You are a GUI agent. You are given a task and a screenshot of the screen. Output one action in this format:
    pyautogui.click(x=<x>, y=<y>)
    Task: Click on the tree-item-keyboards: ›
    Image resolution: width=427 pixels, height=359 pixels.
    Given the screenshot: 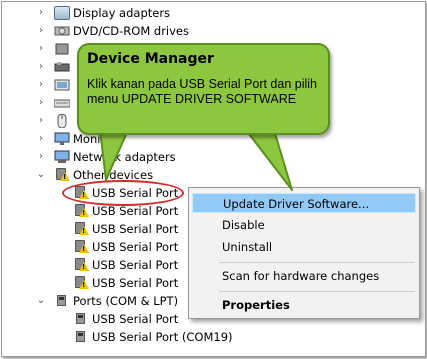 What is the action you would take?
    pyautogui.click(x=37, y=103)
    